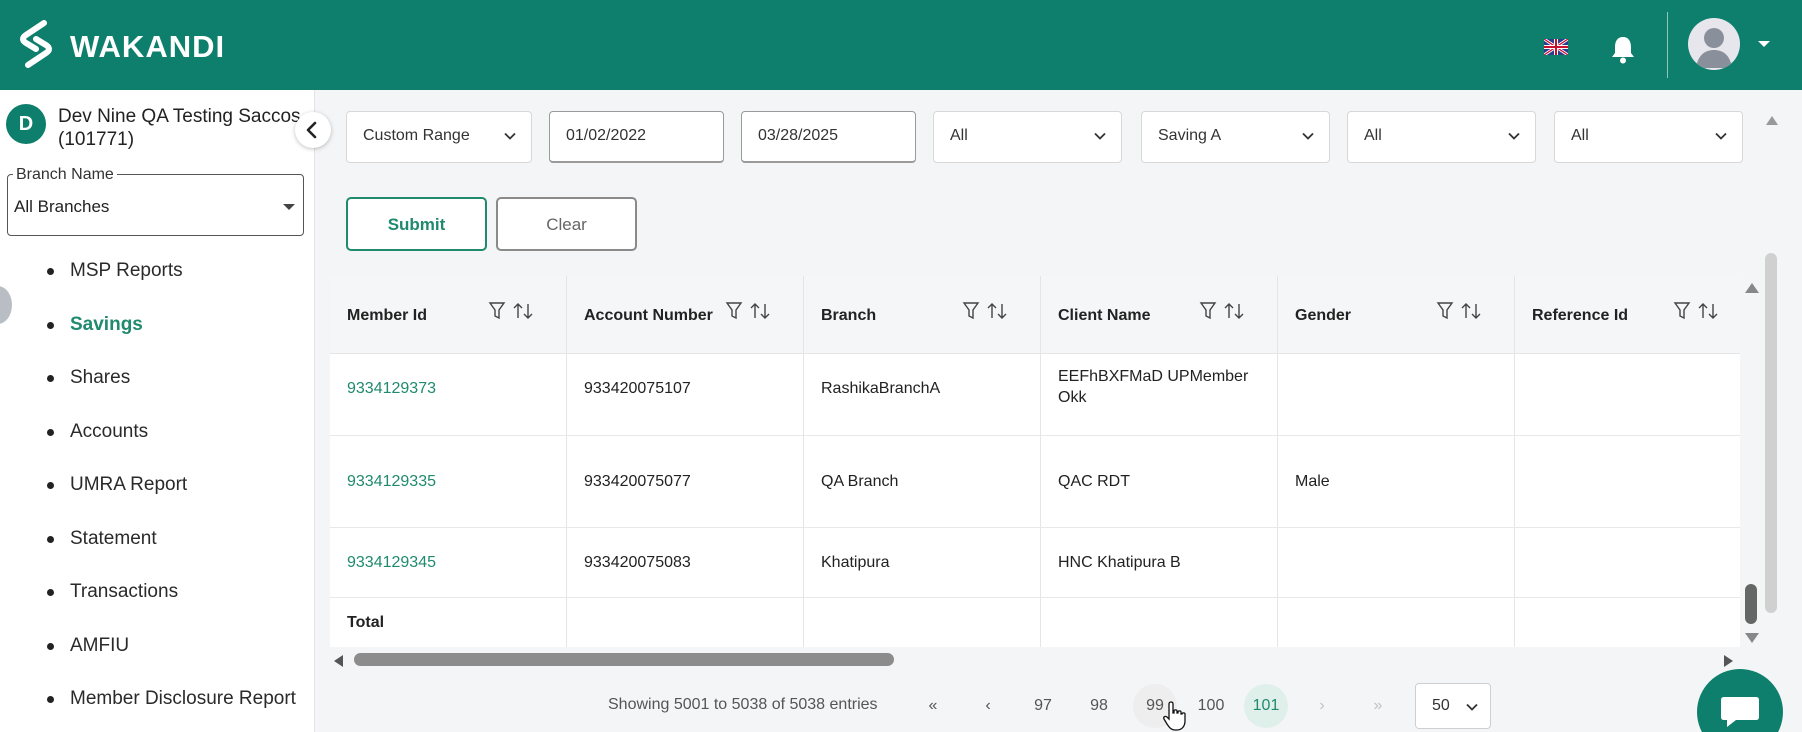 This screenshot has width=1802, height=732. I want to click on column-header-client-name: Client Name, so click(1159, 314).